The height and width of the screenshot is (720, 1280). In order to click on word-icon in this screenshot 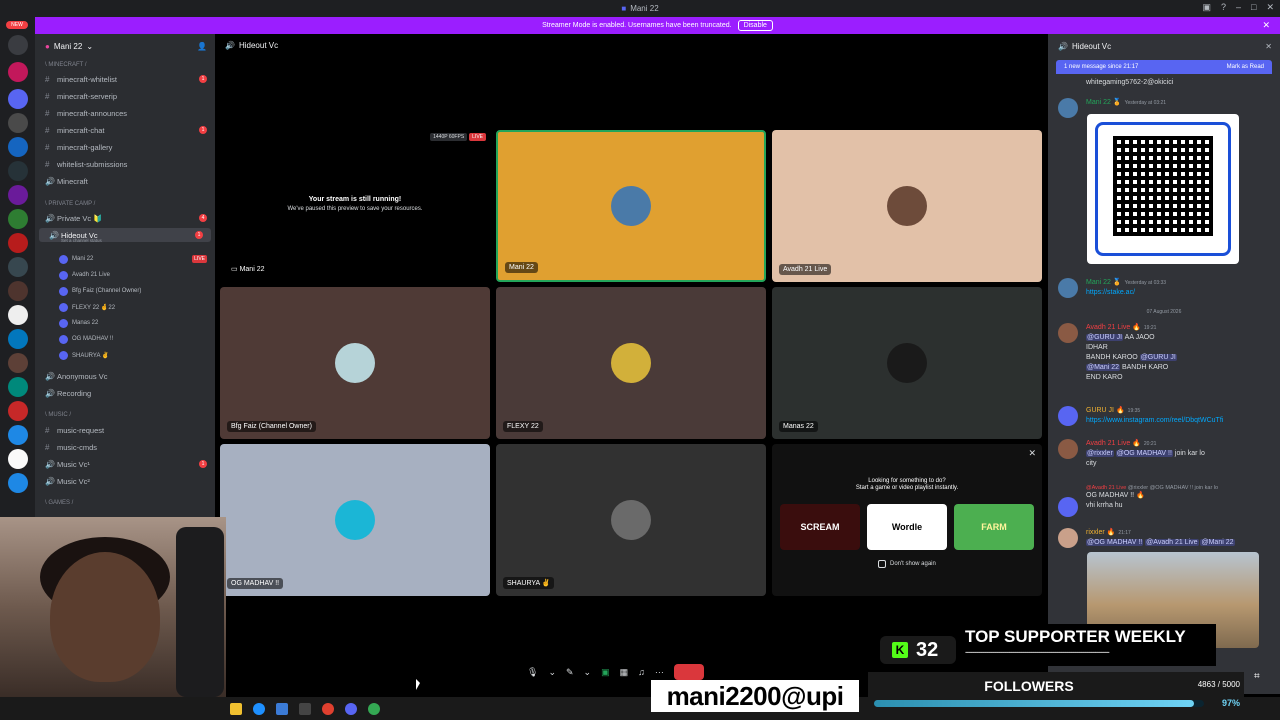, I will do `click(282, 708)`.